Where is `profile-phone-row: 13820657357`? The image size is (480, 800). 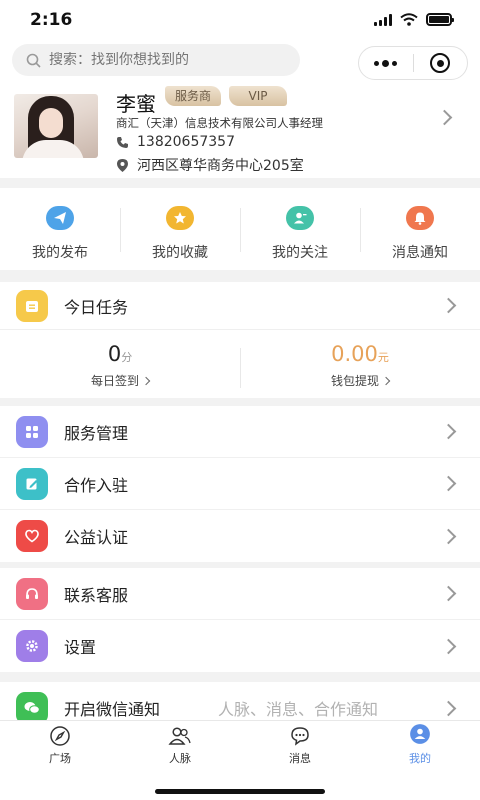
profile-phone-row: 13820657357 is located at coordinates (175, 142).